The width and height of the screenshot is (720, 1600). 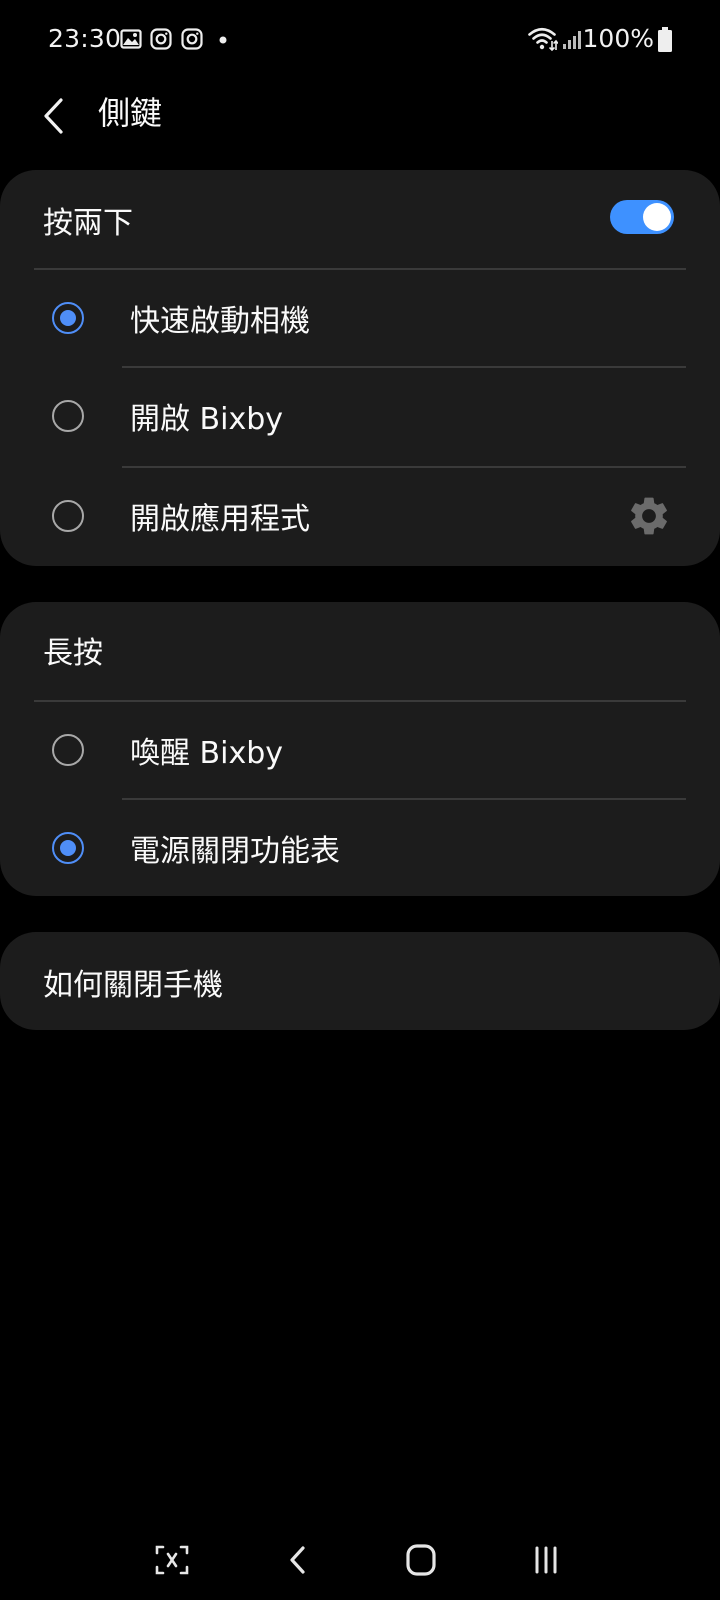 What do you see at coordinates (220, 321) in the screenshot?
I see `option-label: 快速啟動相機` at bounding box center [220, 321].